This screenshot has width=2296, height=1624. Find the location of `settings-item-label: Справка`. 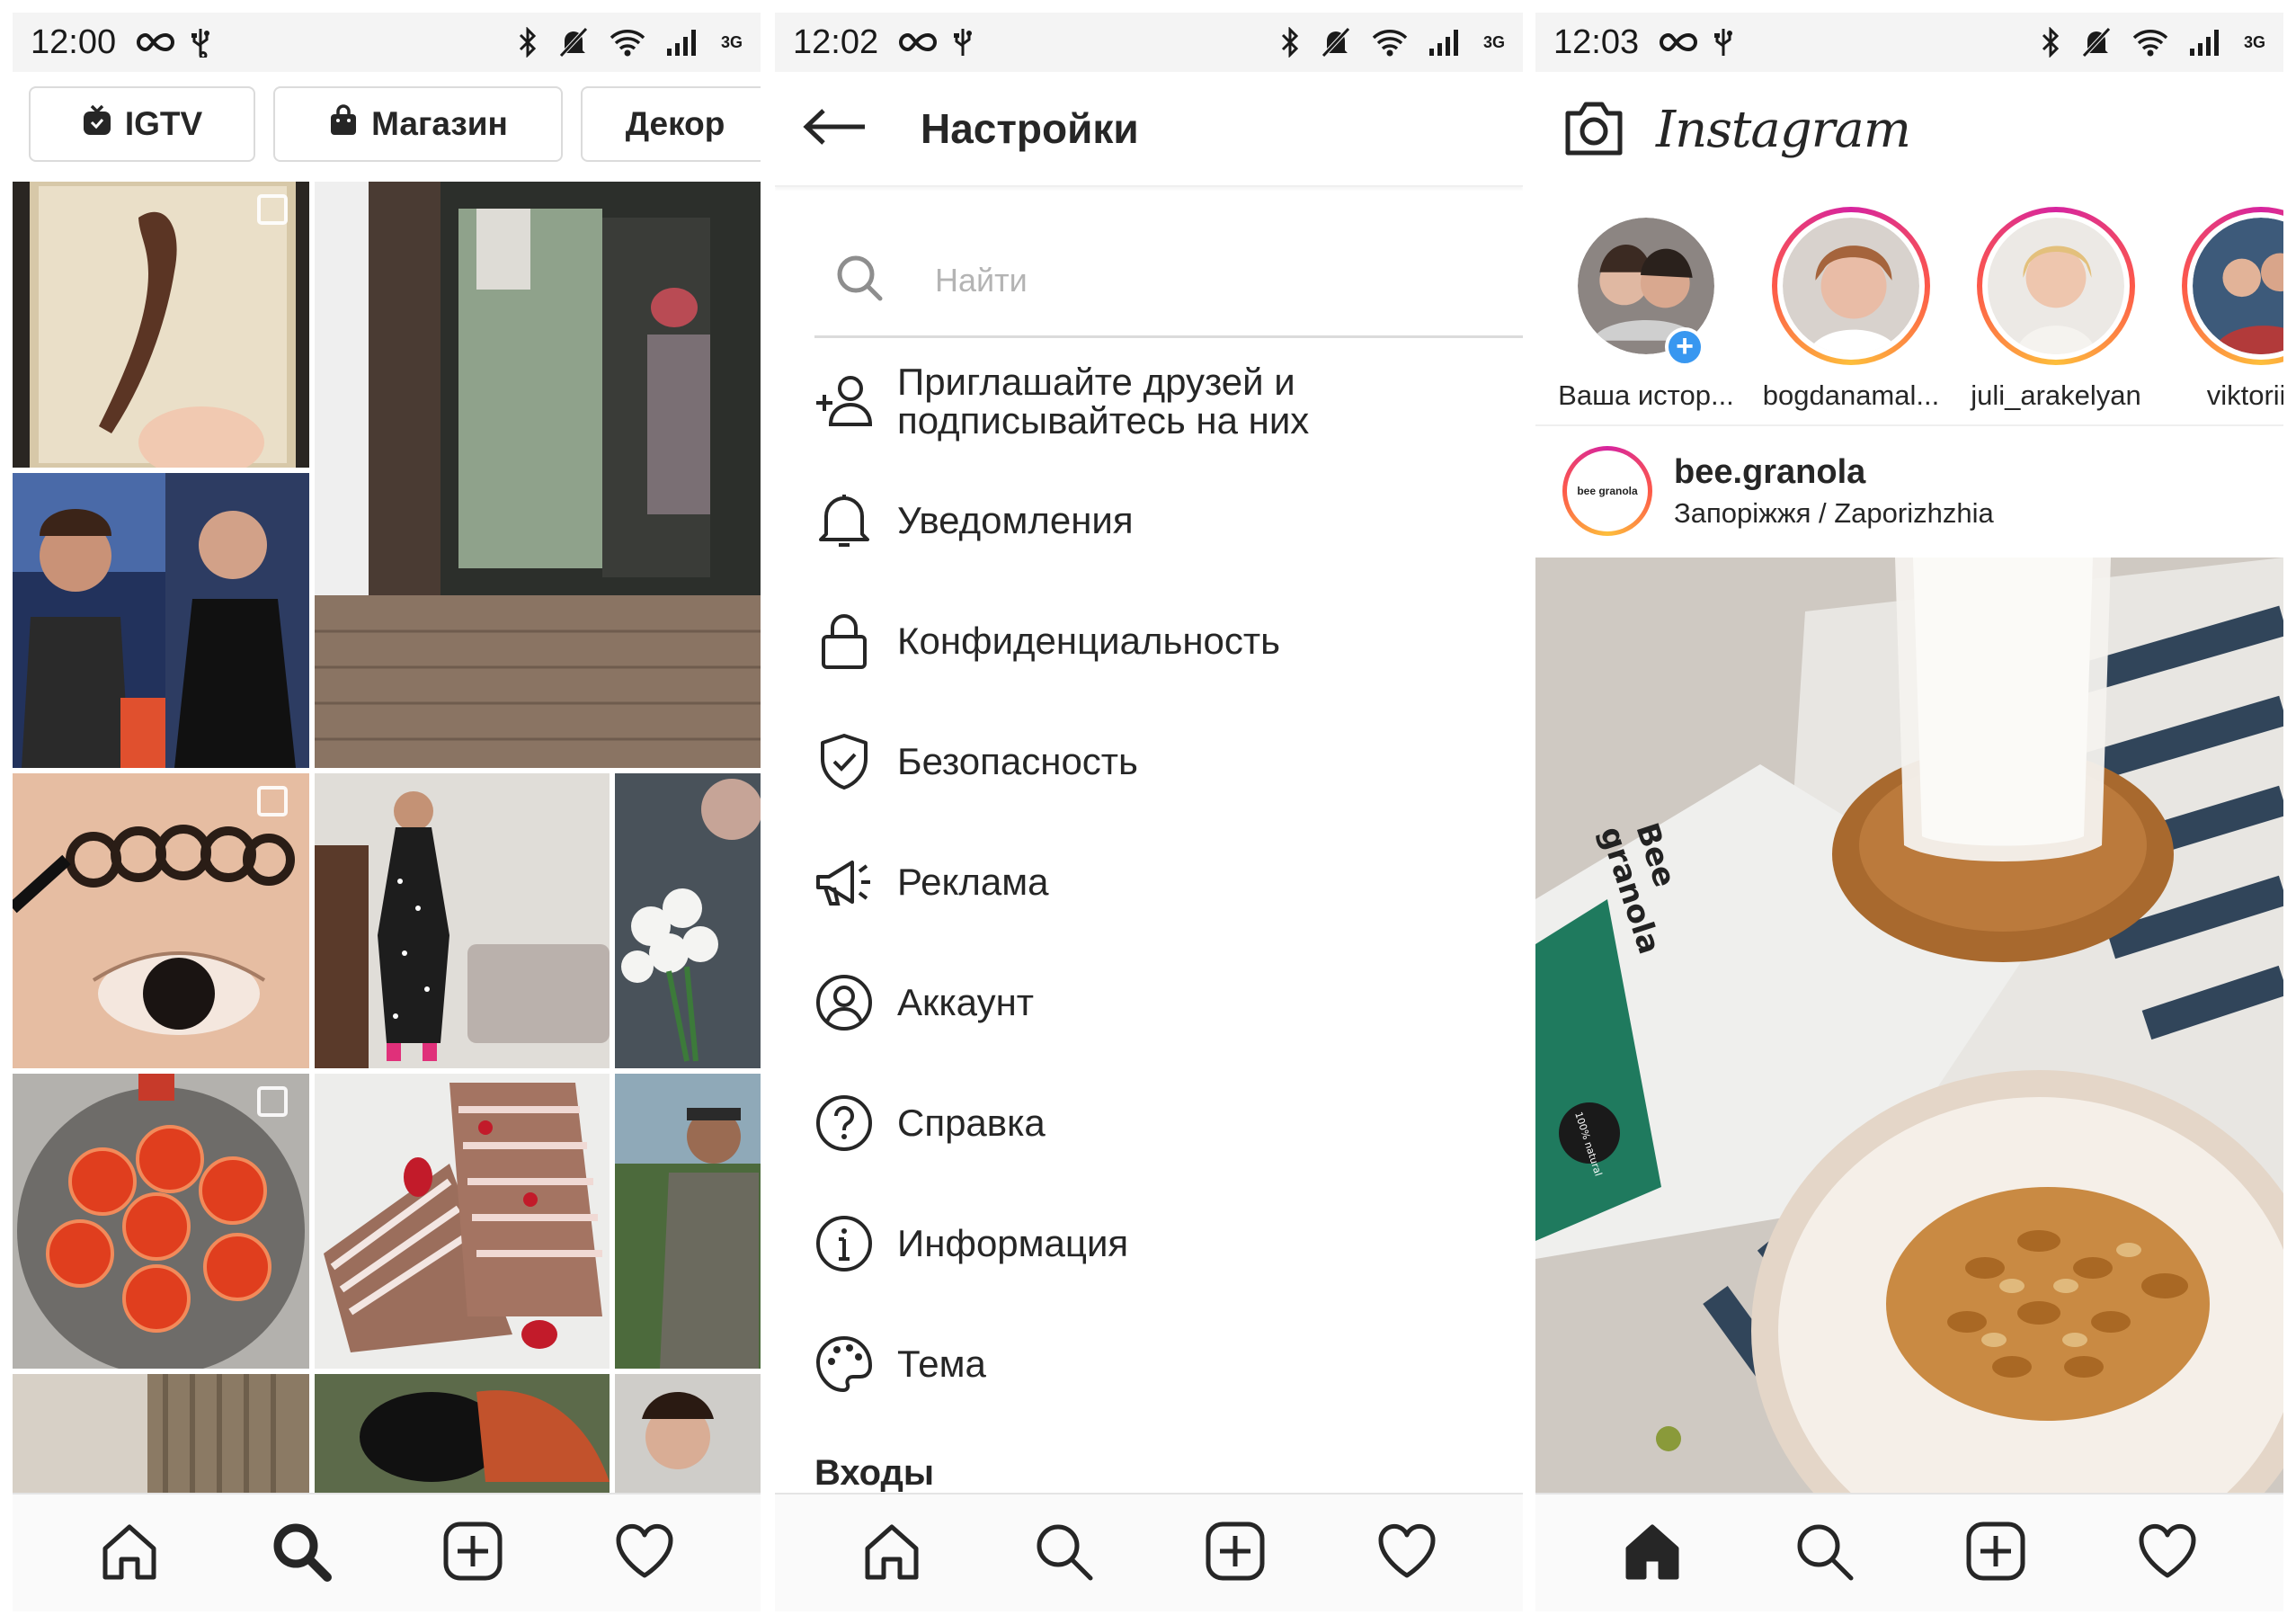

settings-item-label: Справка is located at coordinates (971, 1123).